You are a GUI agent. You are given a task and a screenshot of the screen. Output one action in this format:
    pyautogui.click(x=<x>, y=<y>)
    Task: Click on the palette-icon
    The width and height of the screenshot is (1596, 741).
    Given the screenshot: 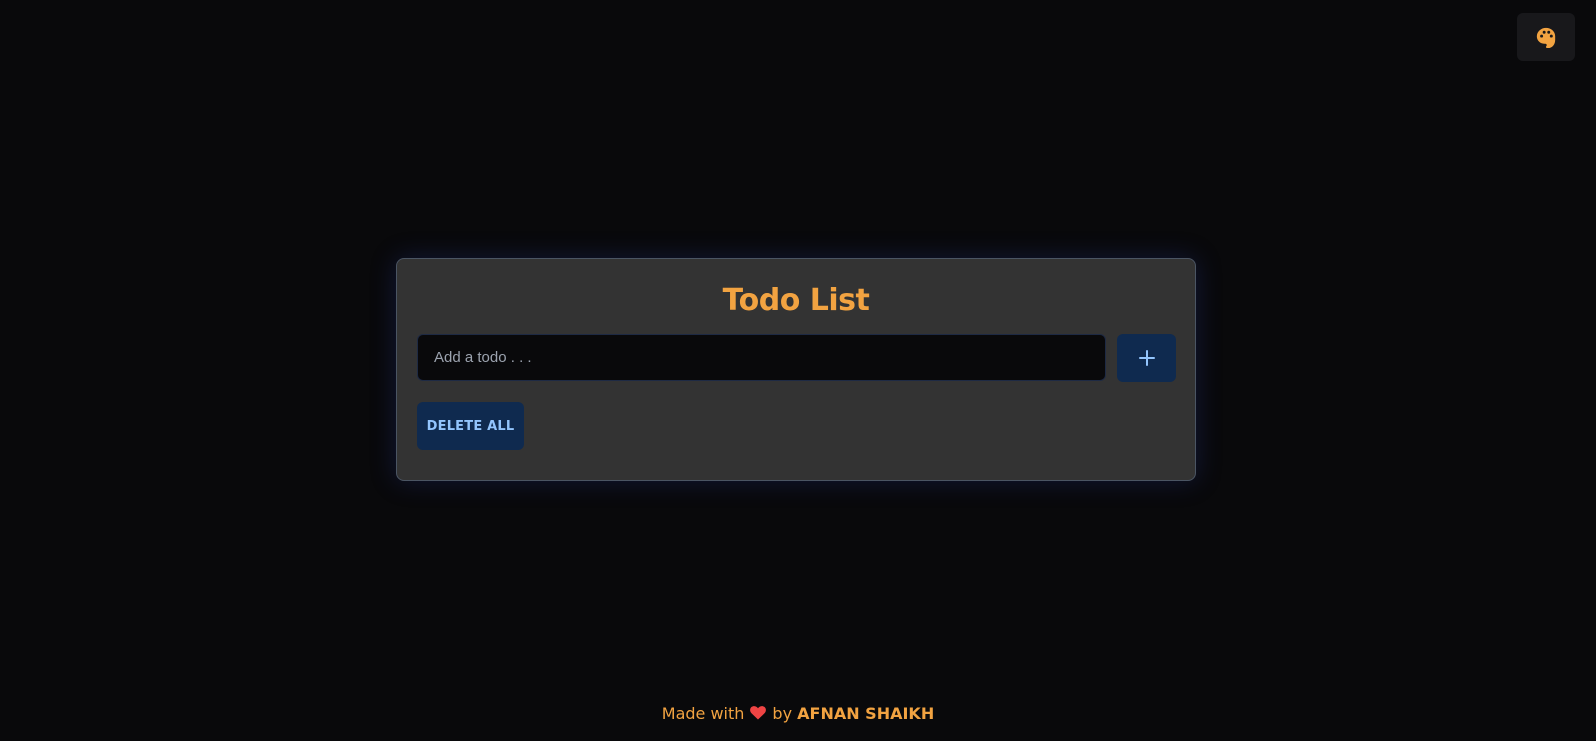 What is the action you would take?
    pyautogui.click(x=1546, y=37)
    